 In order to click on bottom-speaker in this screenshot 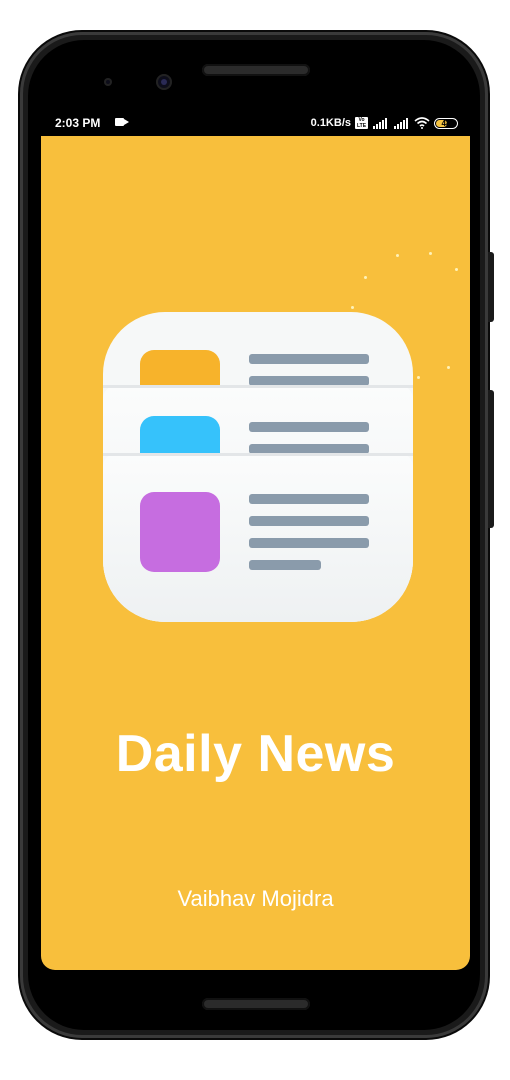, I will do `click(256, 1004)`.